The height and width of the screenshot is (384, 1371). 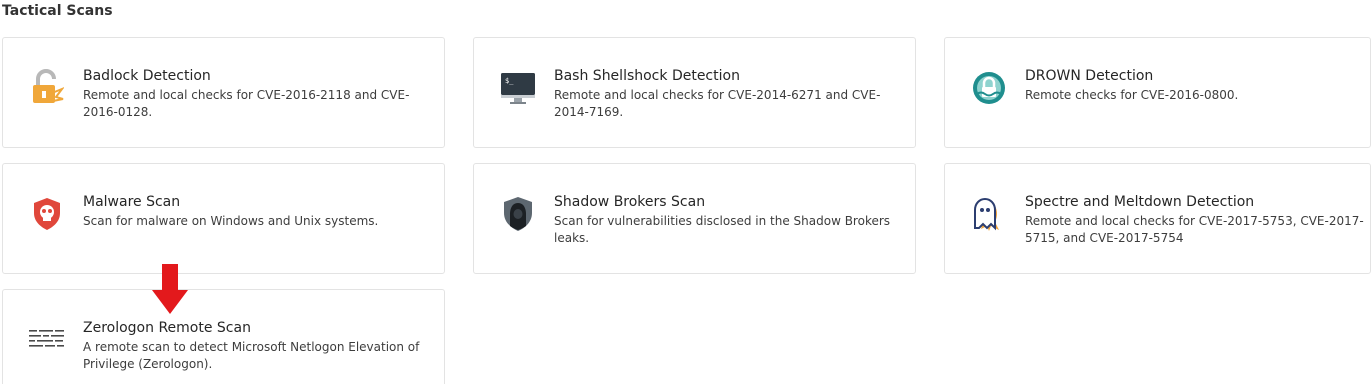 I want to click on code-text-icon, so click(x=47, y=340).